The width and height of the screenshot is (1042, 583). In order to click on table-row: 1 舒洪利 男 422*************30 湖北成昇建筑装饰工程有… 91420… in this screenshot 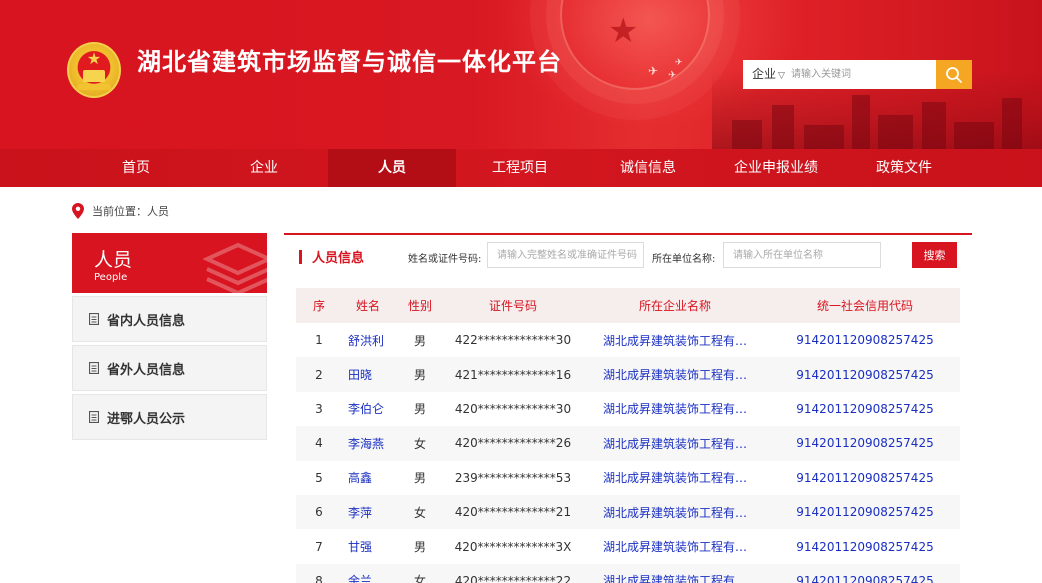, I will do `click(628, 340)`.